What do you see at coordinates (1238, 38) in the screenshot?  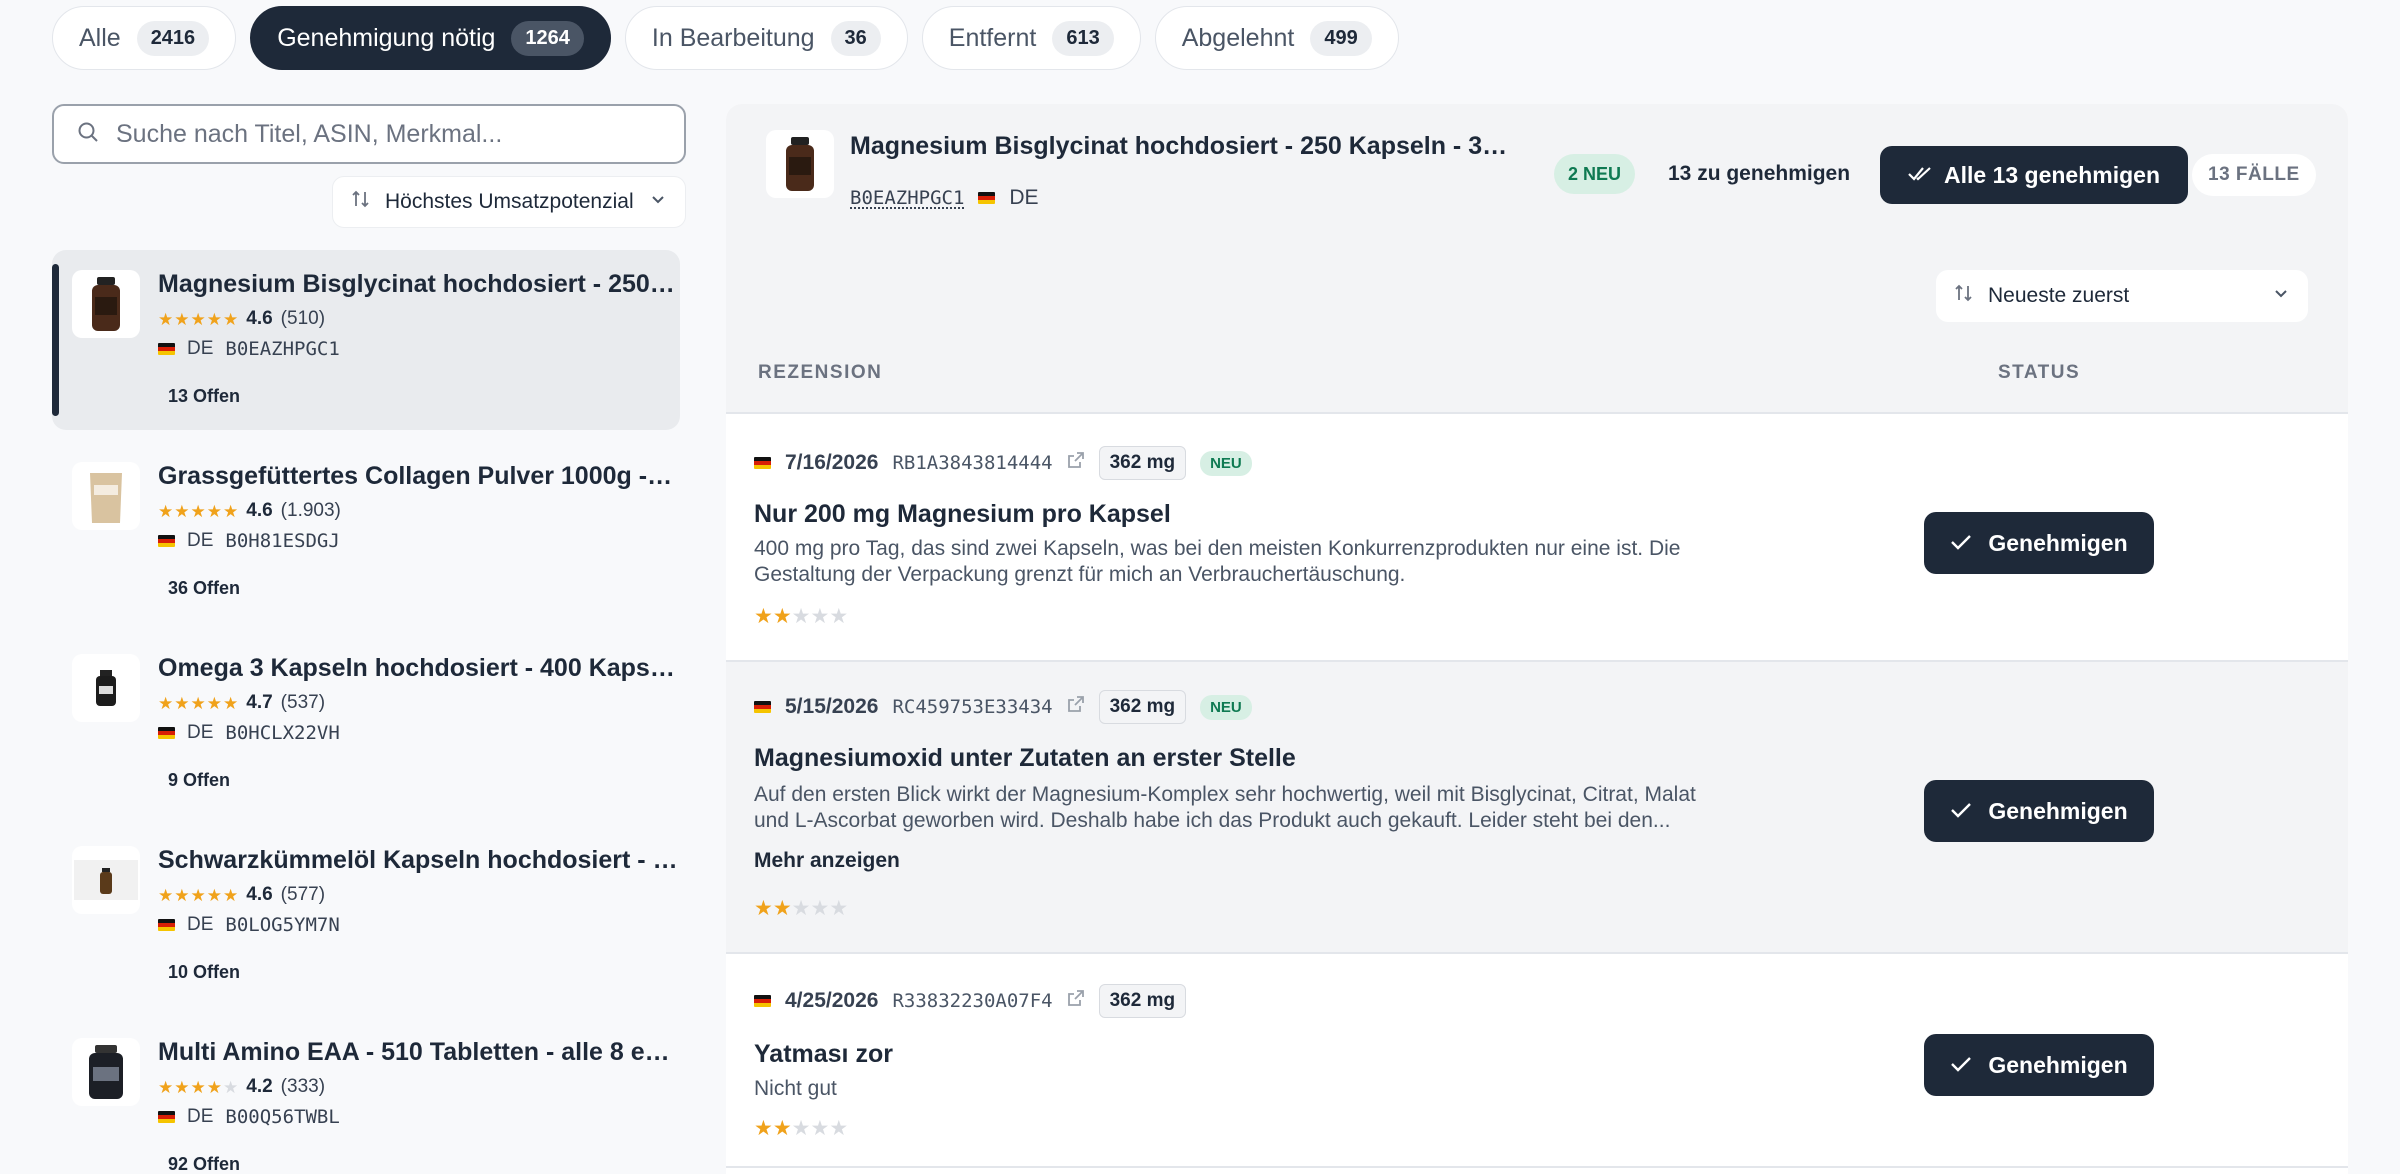 I see `tab-label: Abgelehnt` at bounding box center [1238, 38].